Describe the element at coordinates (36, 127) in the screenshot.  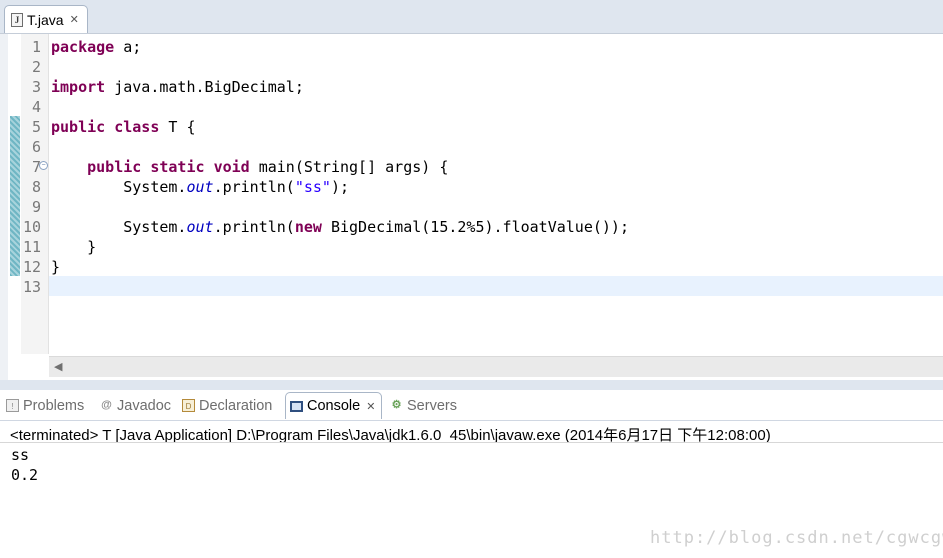
I see `line-number: 5` at that location.